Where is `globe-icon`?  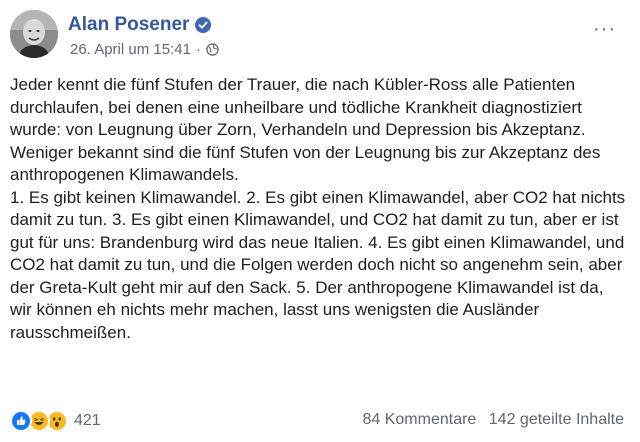
globe-icon is located at coordinates (212, 49).